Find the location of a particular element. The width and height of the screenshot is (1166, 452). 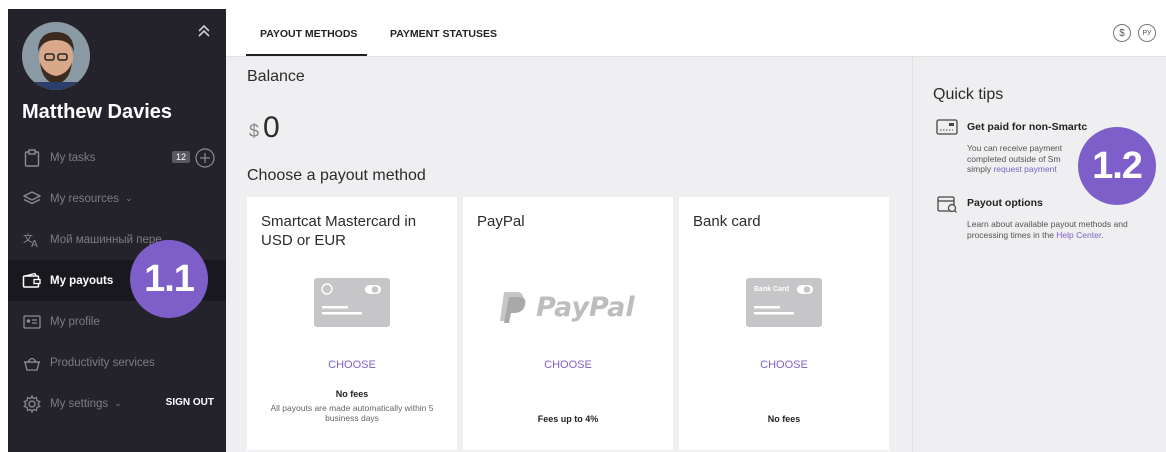

tip-heading: Payout options is located at coordinates (1005, 203).